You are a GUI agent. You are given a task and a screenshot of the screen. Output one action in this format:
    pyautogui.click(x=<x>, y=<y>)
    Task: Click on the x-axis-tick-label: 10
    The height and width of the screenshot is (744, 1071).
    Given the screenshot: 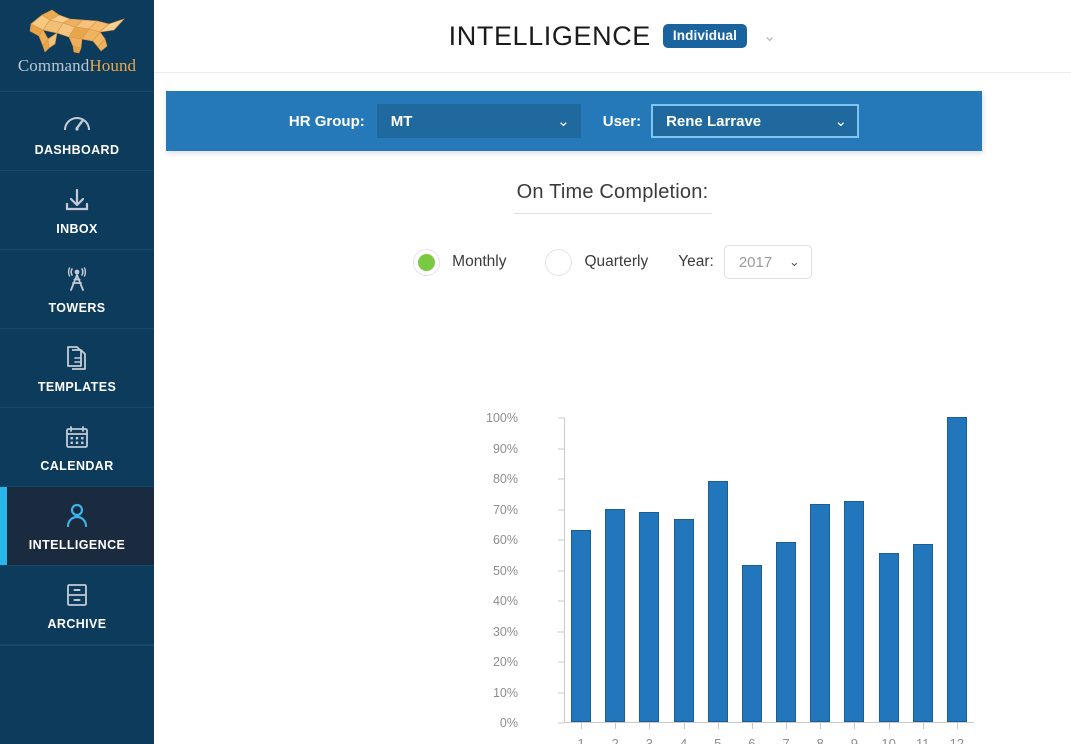 What is the action you would take?
    pyautogui.click(x=888, y=740)
    